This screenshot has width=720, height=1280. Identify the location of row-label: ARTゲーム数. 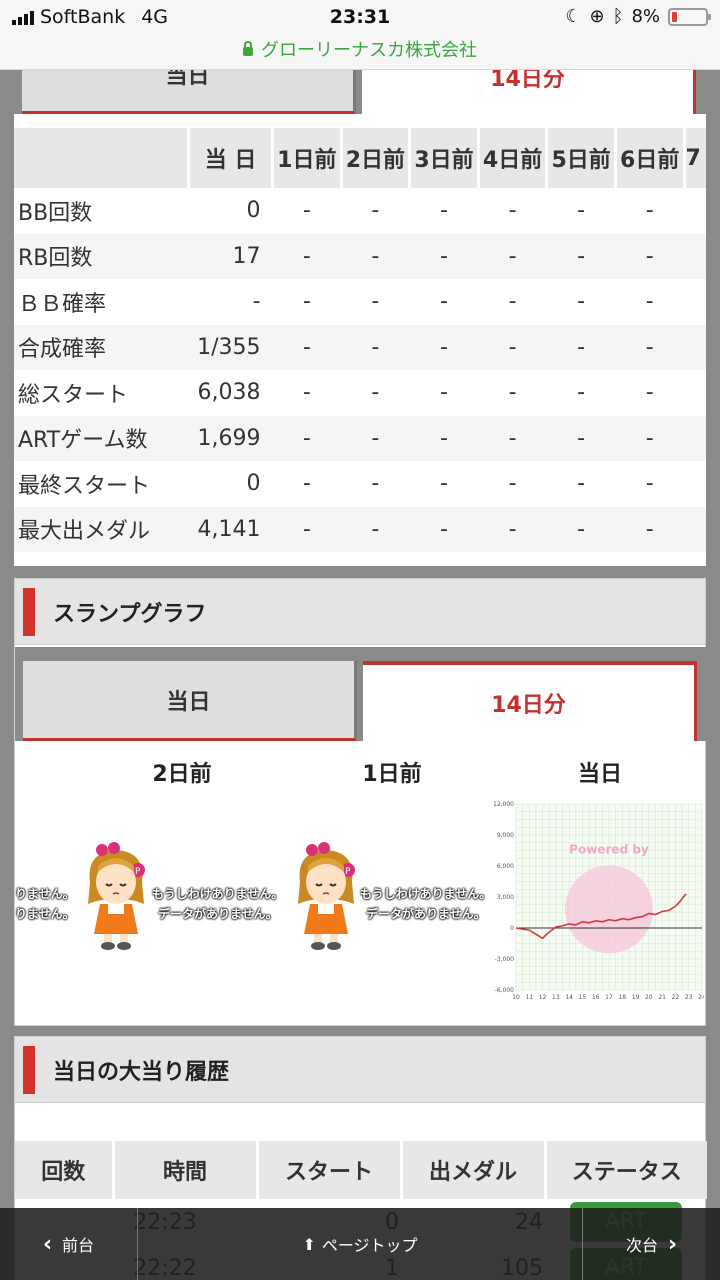
(101, 438).